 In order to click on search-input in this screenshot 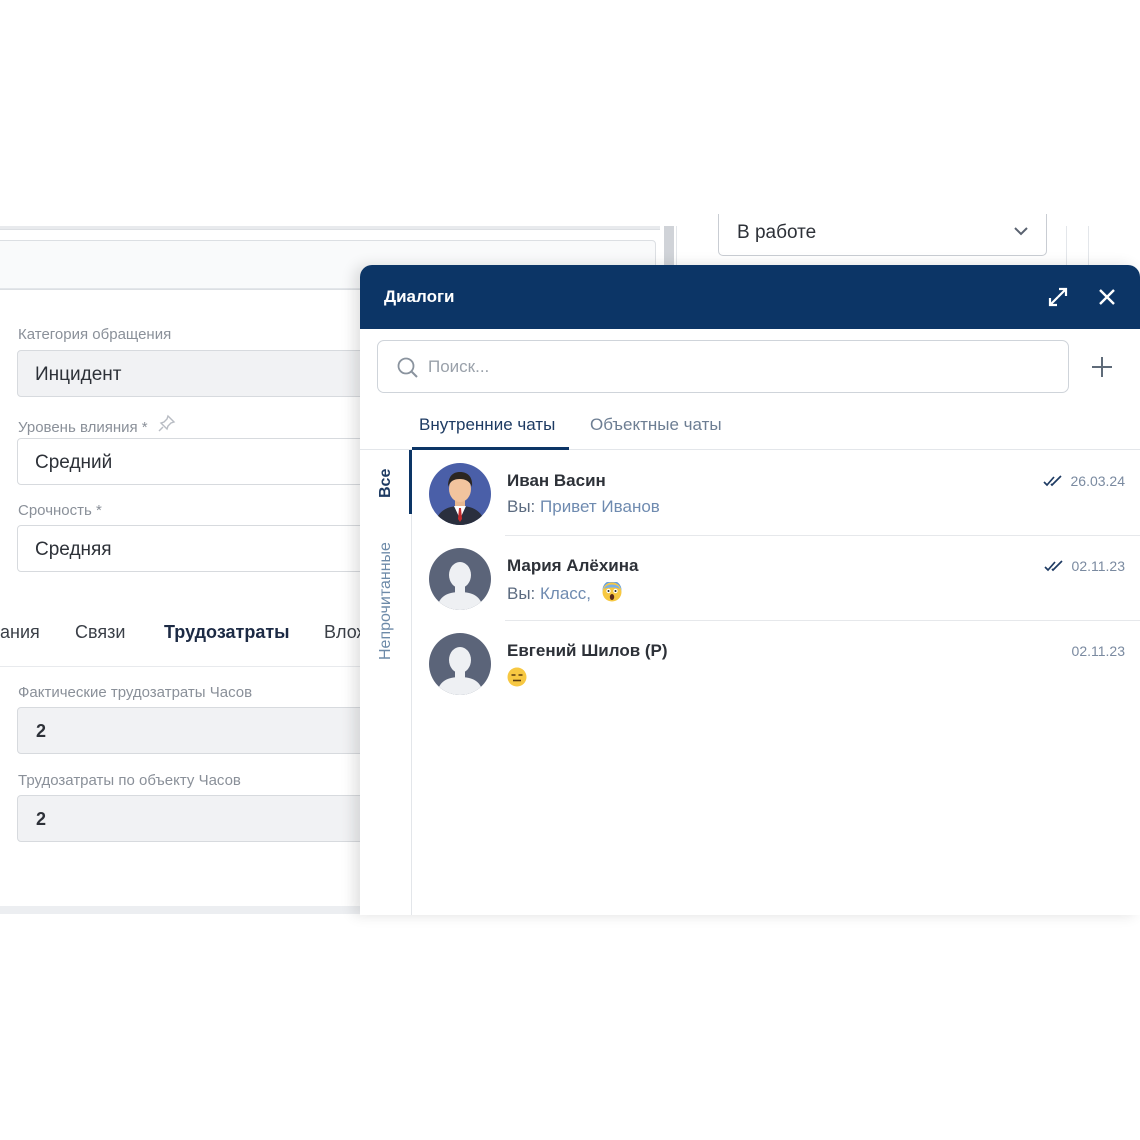, I will do `click(738, 367)`.